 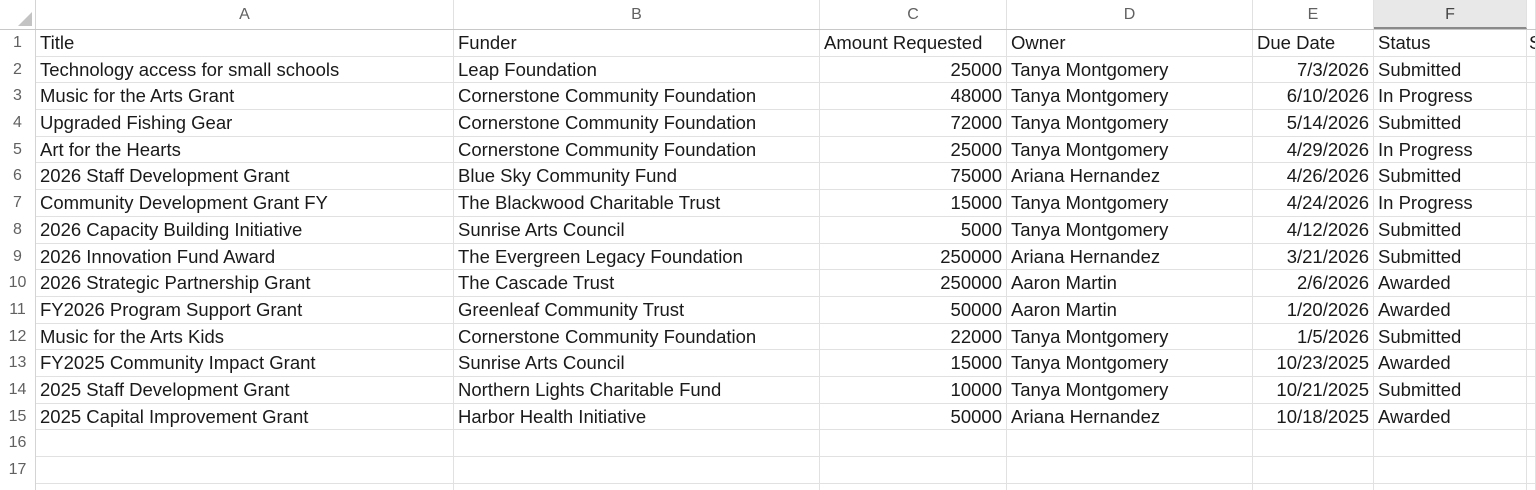 I want to click on cell-title: Upgraded Fishing Gear, so click(x=245, y=123).